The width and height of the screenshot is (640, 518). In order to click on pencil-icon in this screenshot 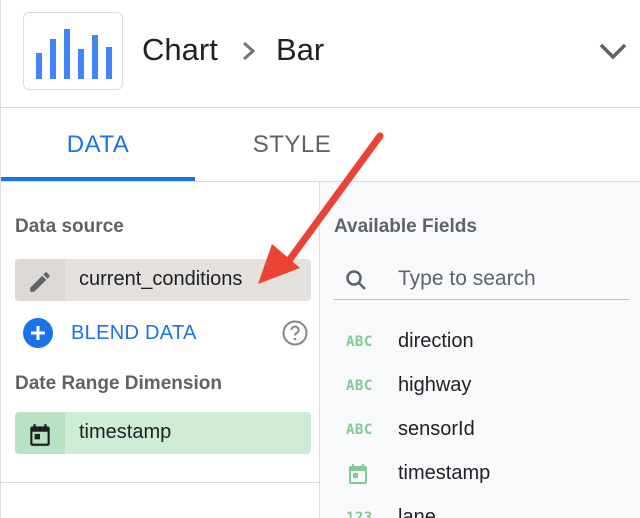, I will do `click(40, 282)`.